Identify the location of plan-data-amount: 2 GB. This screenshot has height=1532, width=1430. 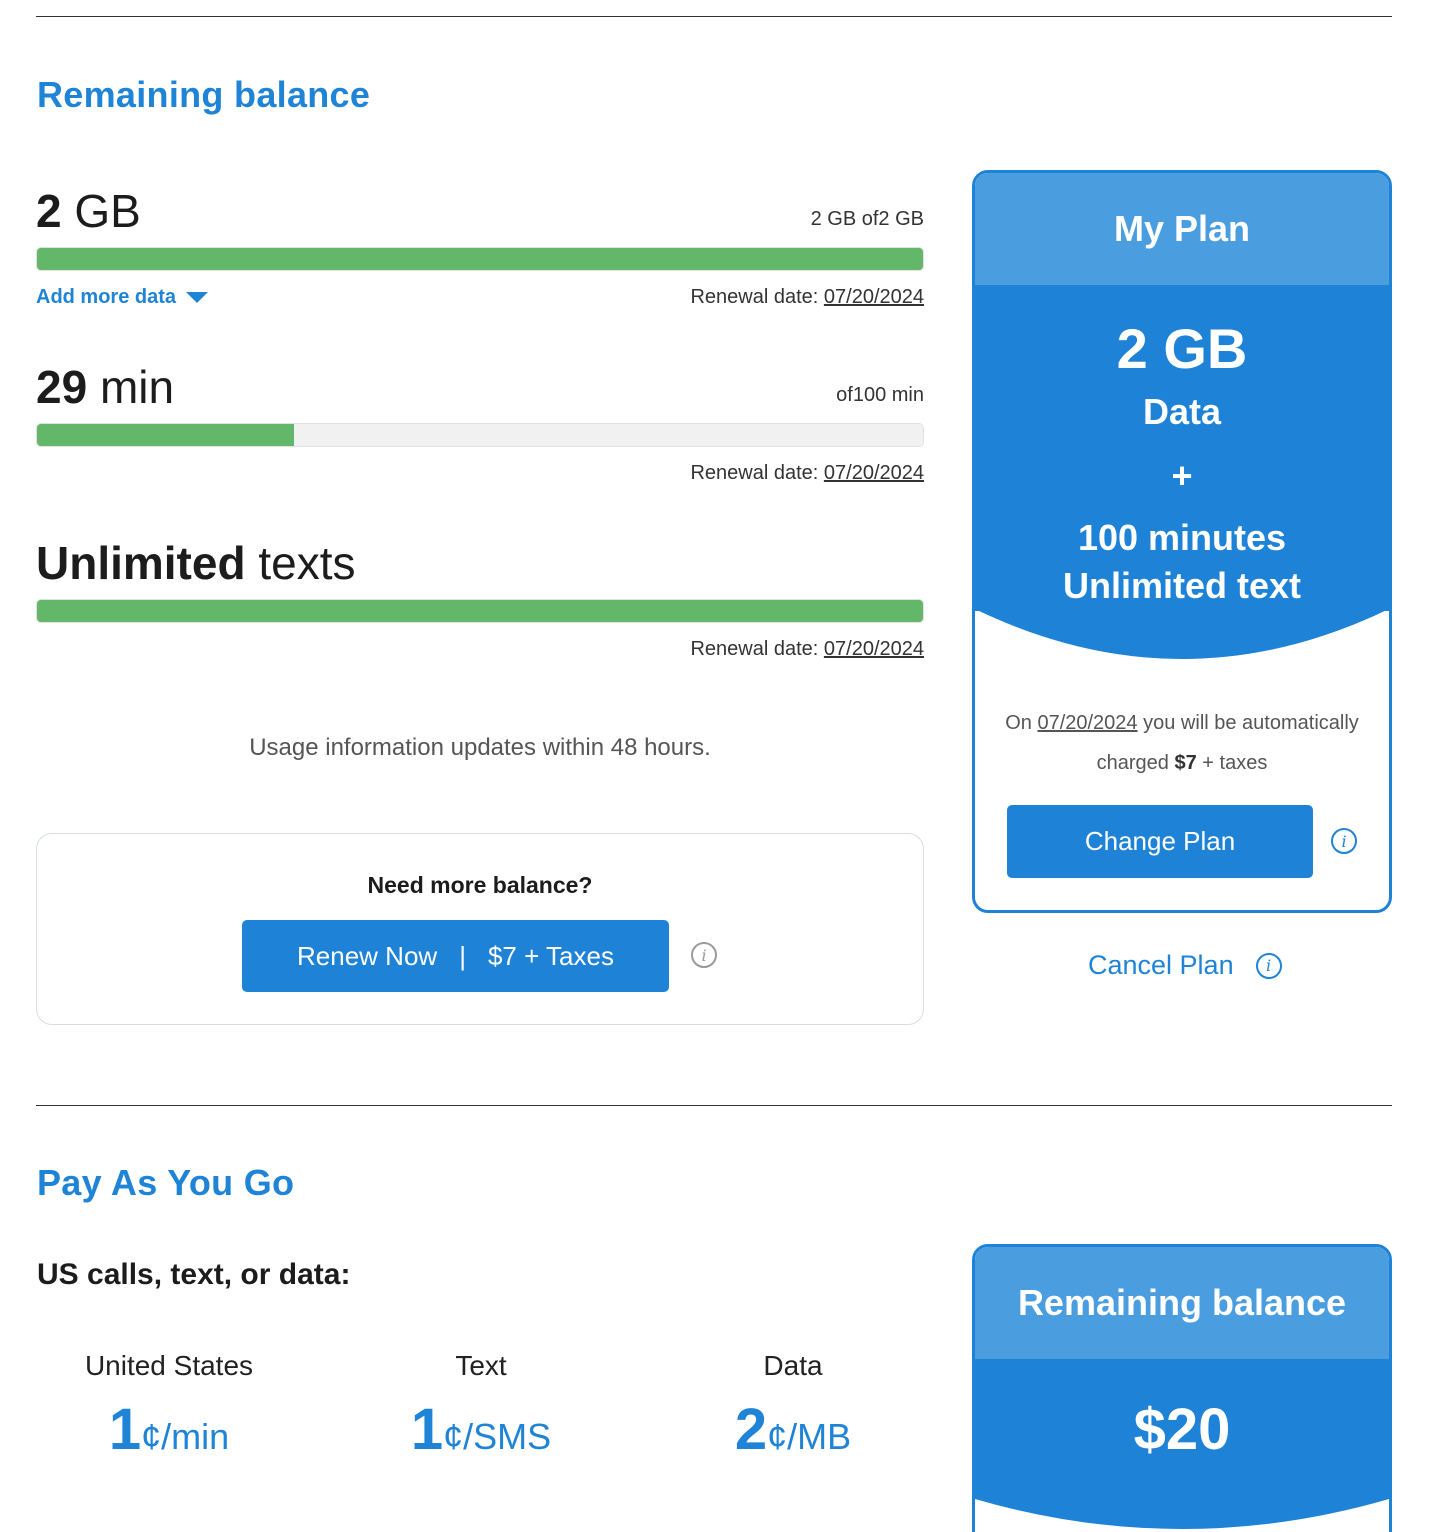
(1182, 348).